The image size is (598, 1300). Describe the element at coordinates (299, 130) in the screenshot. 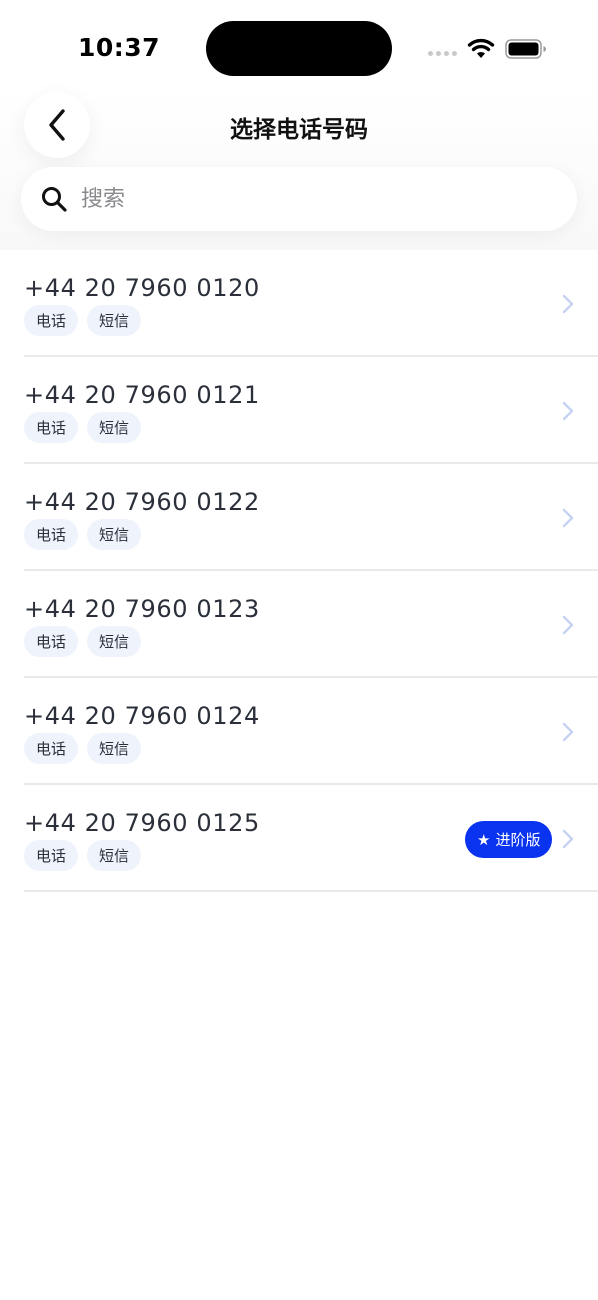

I see `page-title: 选择电话号码` at that location.